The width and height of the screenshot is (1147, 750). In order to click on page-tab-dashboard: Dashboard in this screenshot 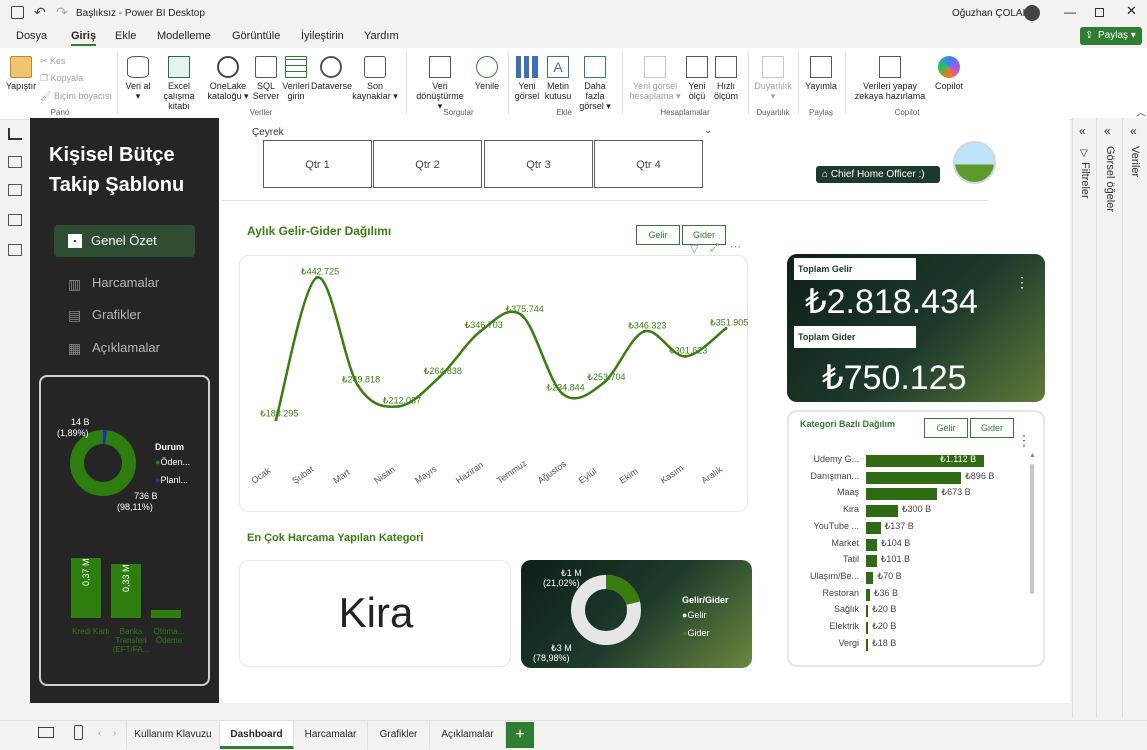, I will do `click(257, 735)`.